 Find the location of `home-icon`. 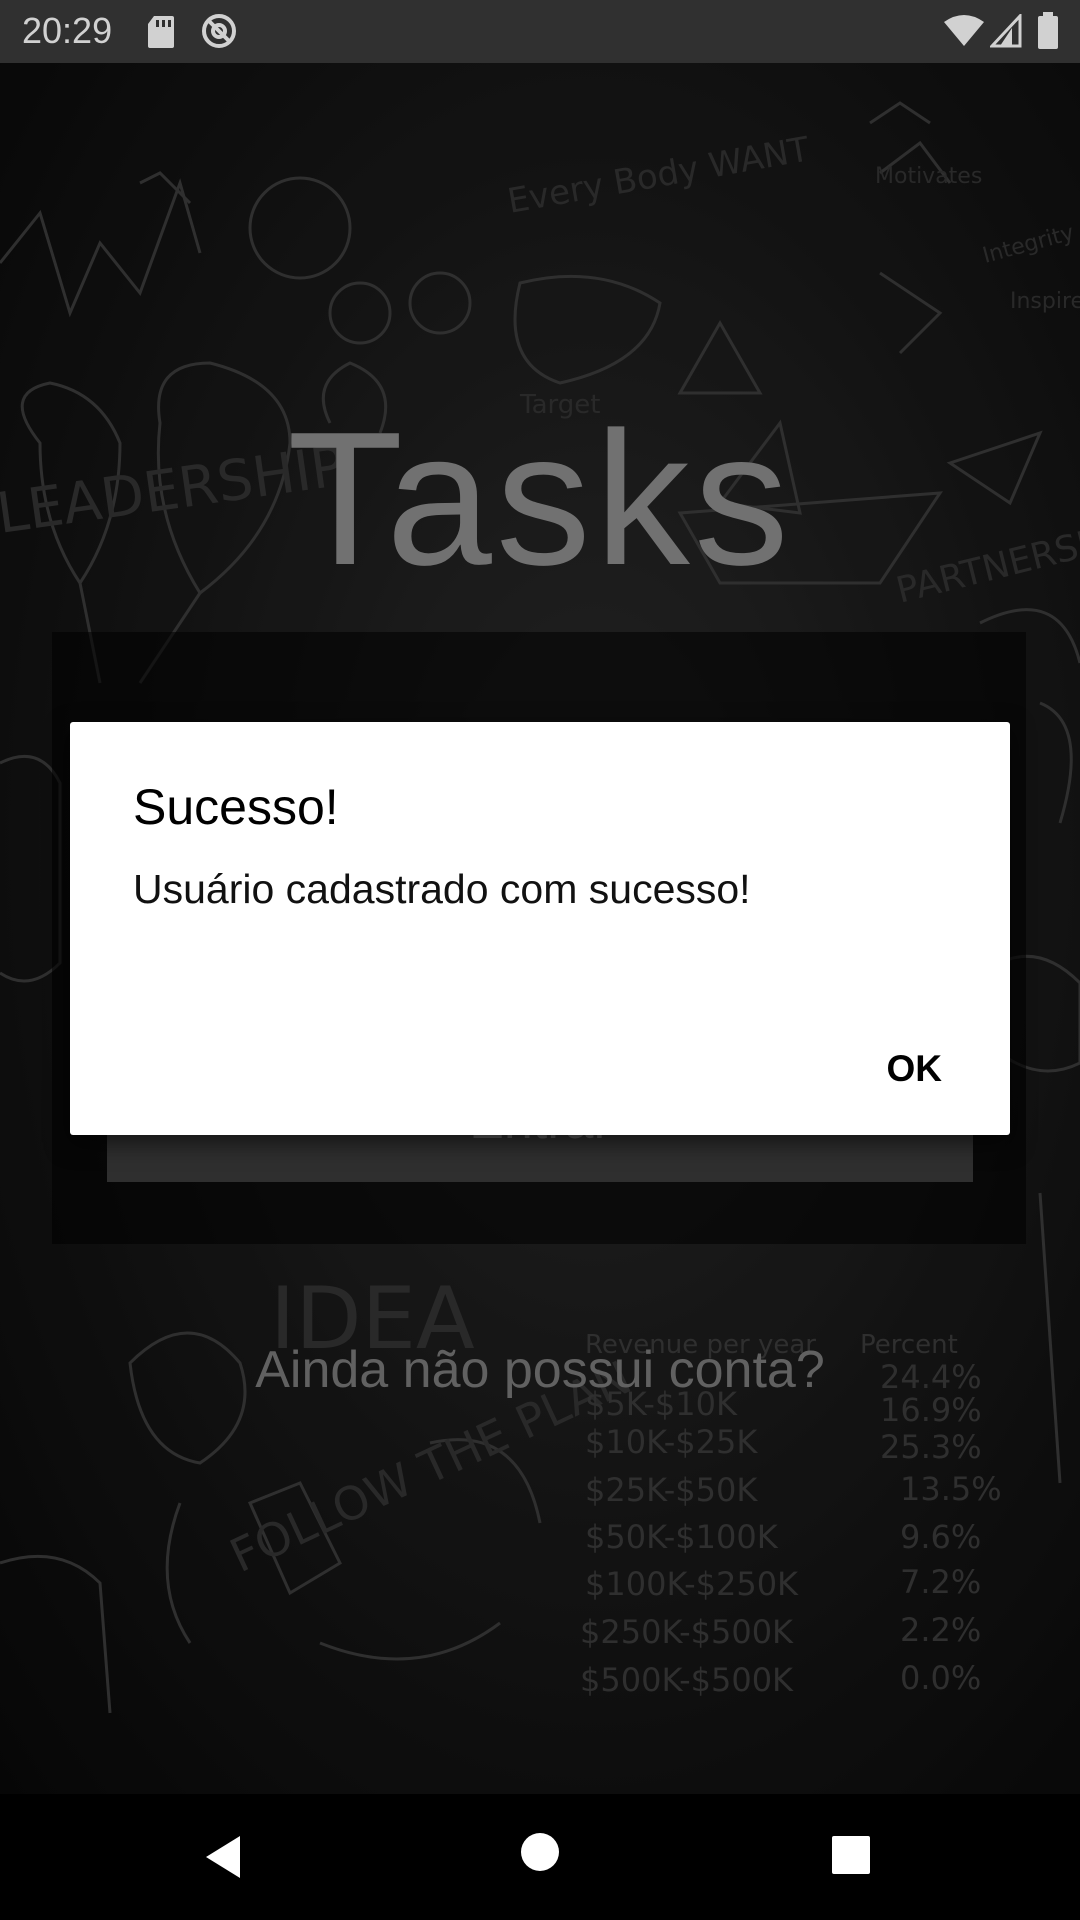

home-icon is located at coordinates (540, 1852).